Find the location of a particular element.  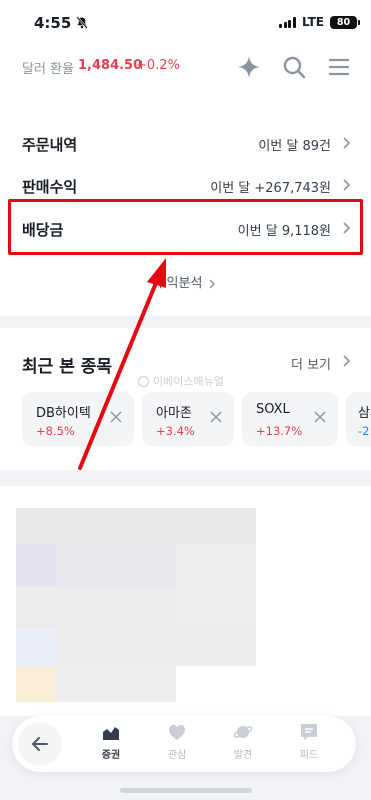

tab-watchlist: 관심 is located at coordinates (177, 744).